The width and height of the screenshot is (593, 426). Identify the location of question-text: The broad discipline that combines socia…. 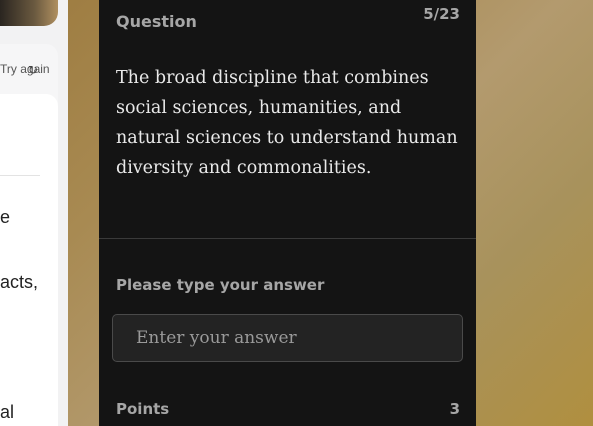
(287, 123).